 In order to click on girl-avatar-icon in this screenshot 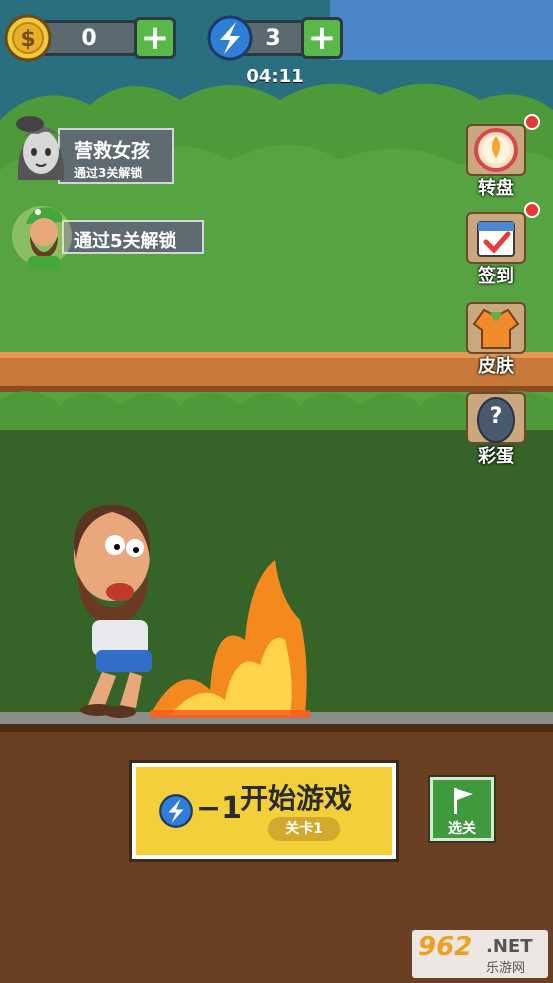, I will do `click(40, 148)`.